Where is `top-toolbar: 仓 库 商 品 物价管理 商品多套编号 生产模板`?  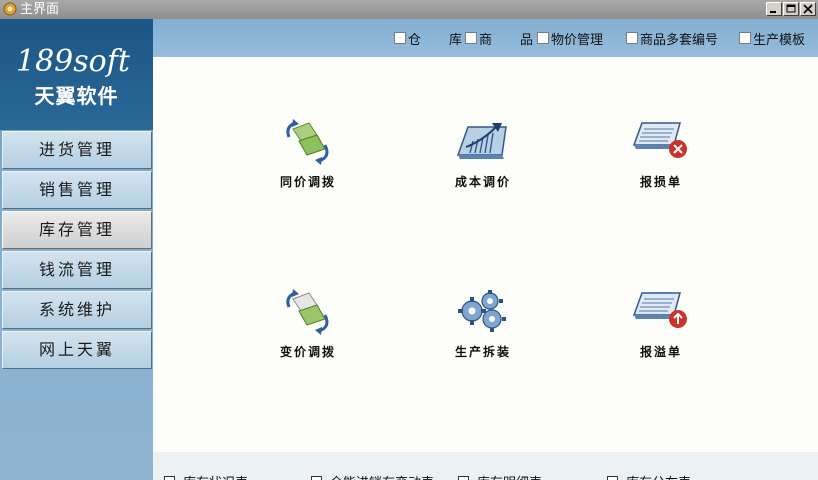
top-toolbar: 仓 库 商 品 物价管理 商品多套编号 生产模板 is located at coordinates (485, 38).